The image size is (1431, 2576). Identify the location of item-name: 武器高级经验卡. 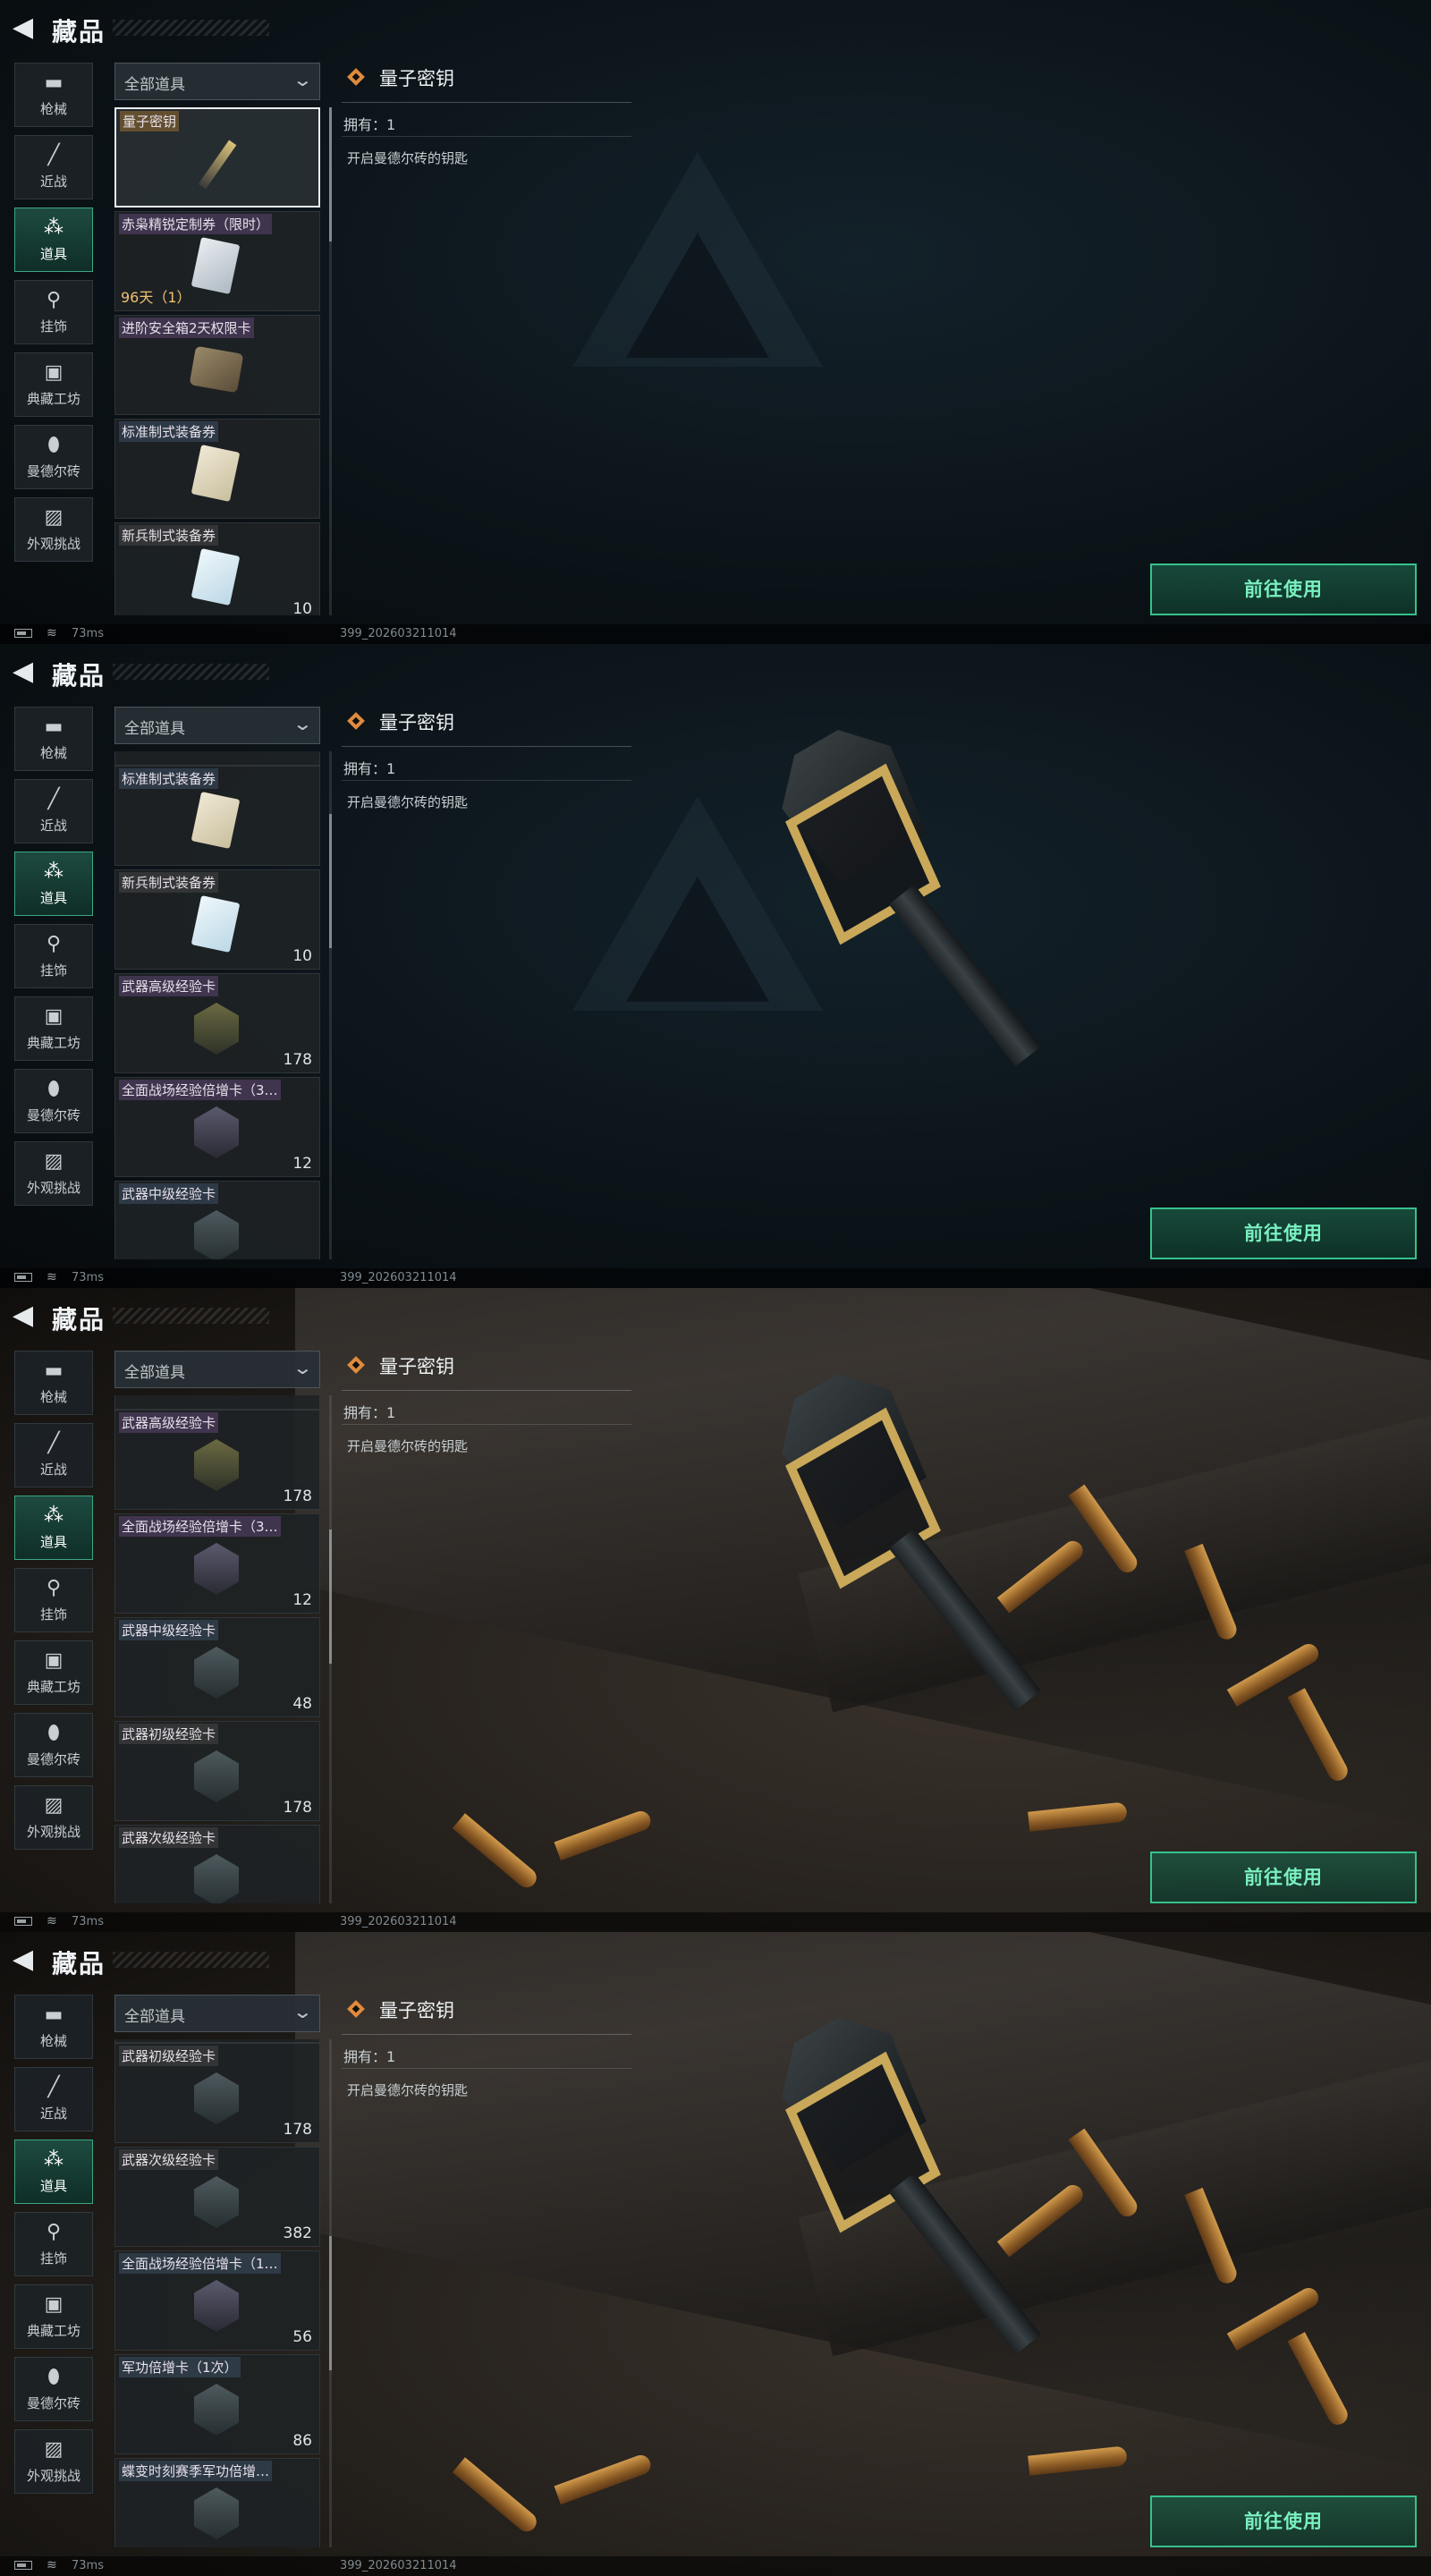
(169, 1422).